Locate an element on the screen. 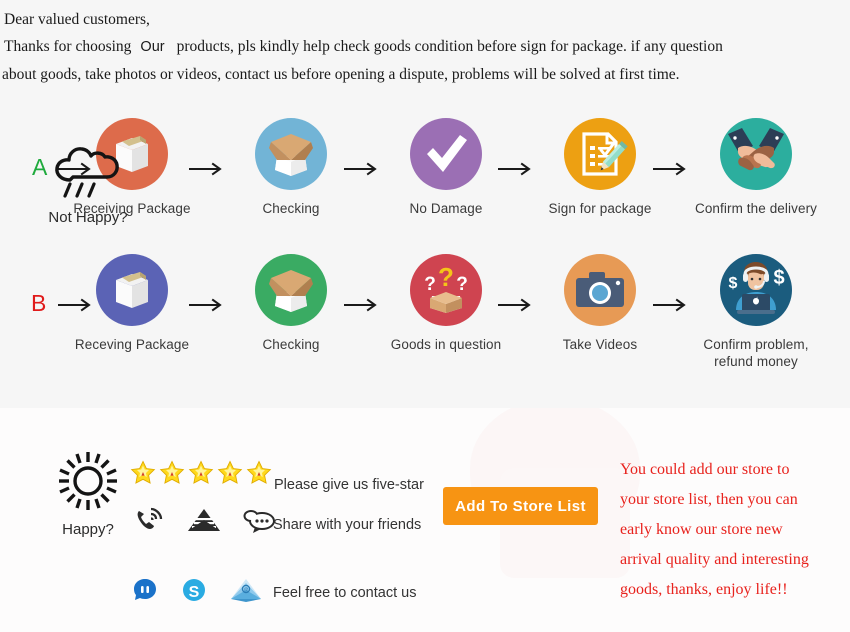  flow-step: $ $ Confirm problem, refund money is located at coordinates (756, 312).